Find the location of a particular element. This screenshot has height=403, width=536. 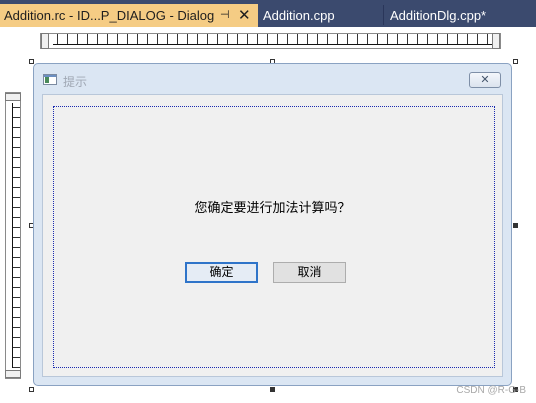

tab-addition-cpp: Addition.cpp is located at coordinates (299, 15).